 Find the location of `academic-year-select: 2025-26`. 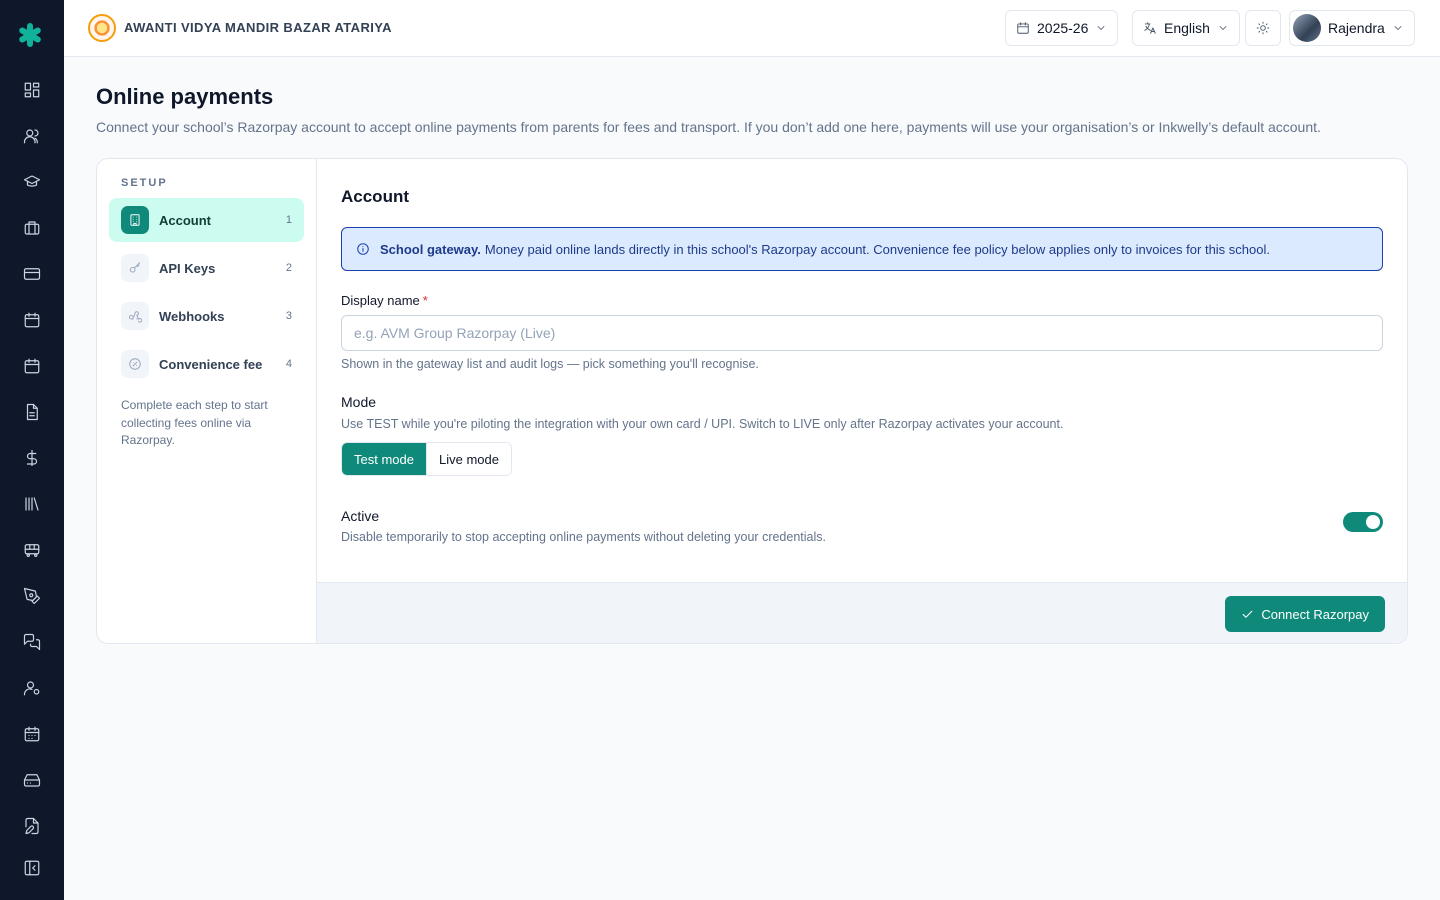

academic-year-select: 2025-26 is located at coordinates (1062, 28).